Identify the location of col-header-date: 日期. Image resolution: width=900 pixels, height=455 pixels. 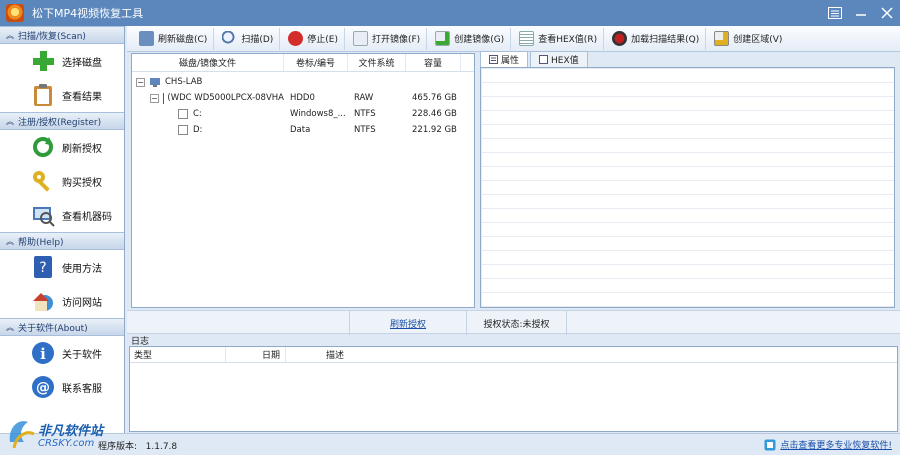
(256, 354).